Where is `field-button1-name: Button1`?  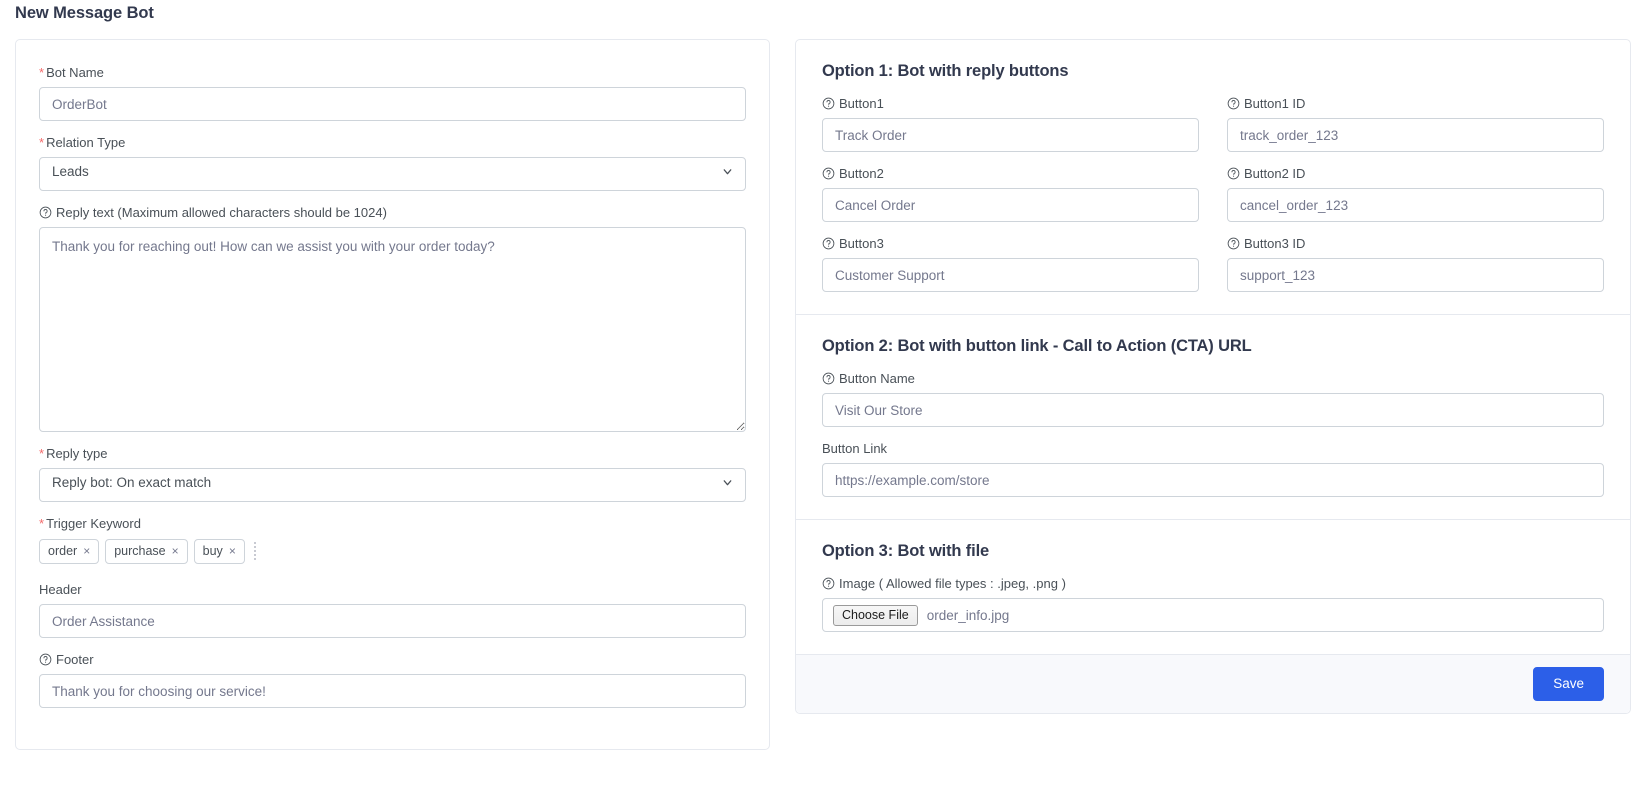 field-button1-name: Button1 is located at coordinates (1010, 123).